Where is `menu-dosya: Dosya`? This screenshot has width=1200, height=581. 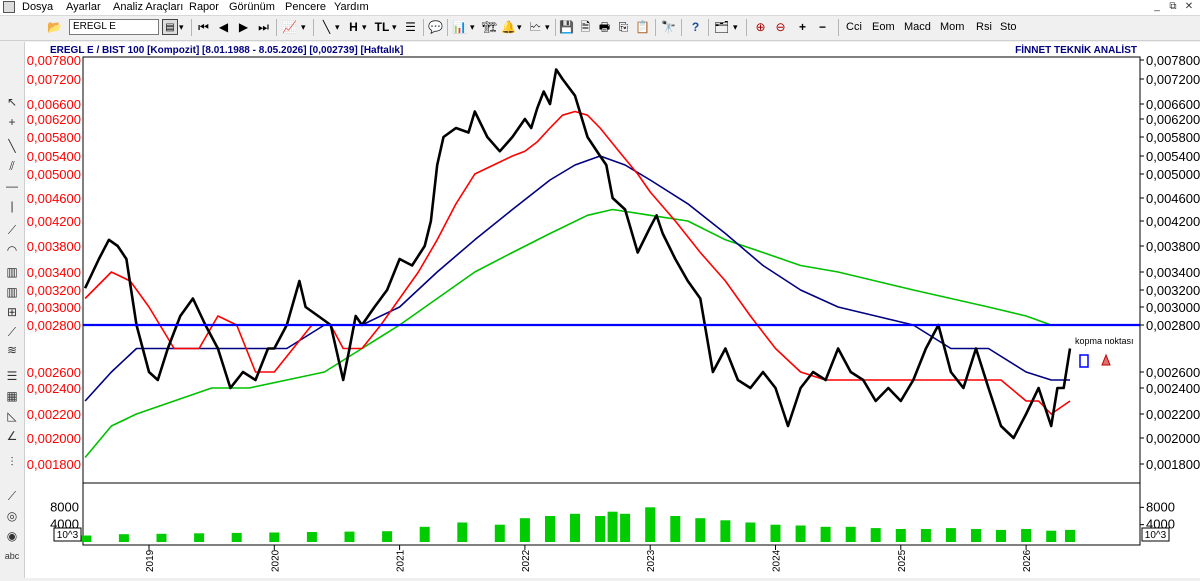
menu-dosya: Dosya is located at coordinates (37, 7).